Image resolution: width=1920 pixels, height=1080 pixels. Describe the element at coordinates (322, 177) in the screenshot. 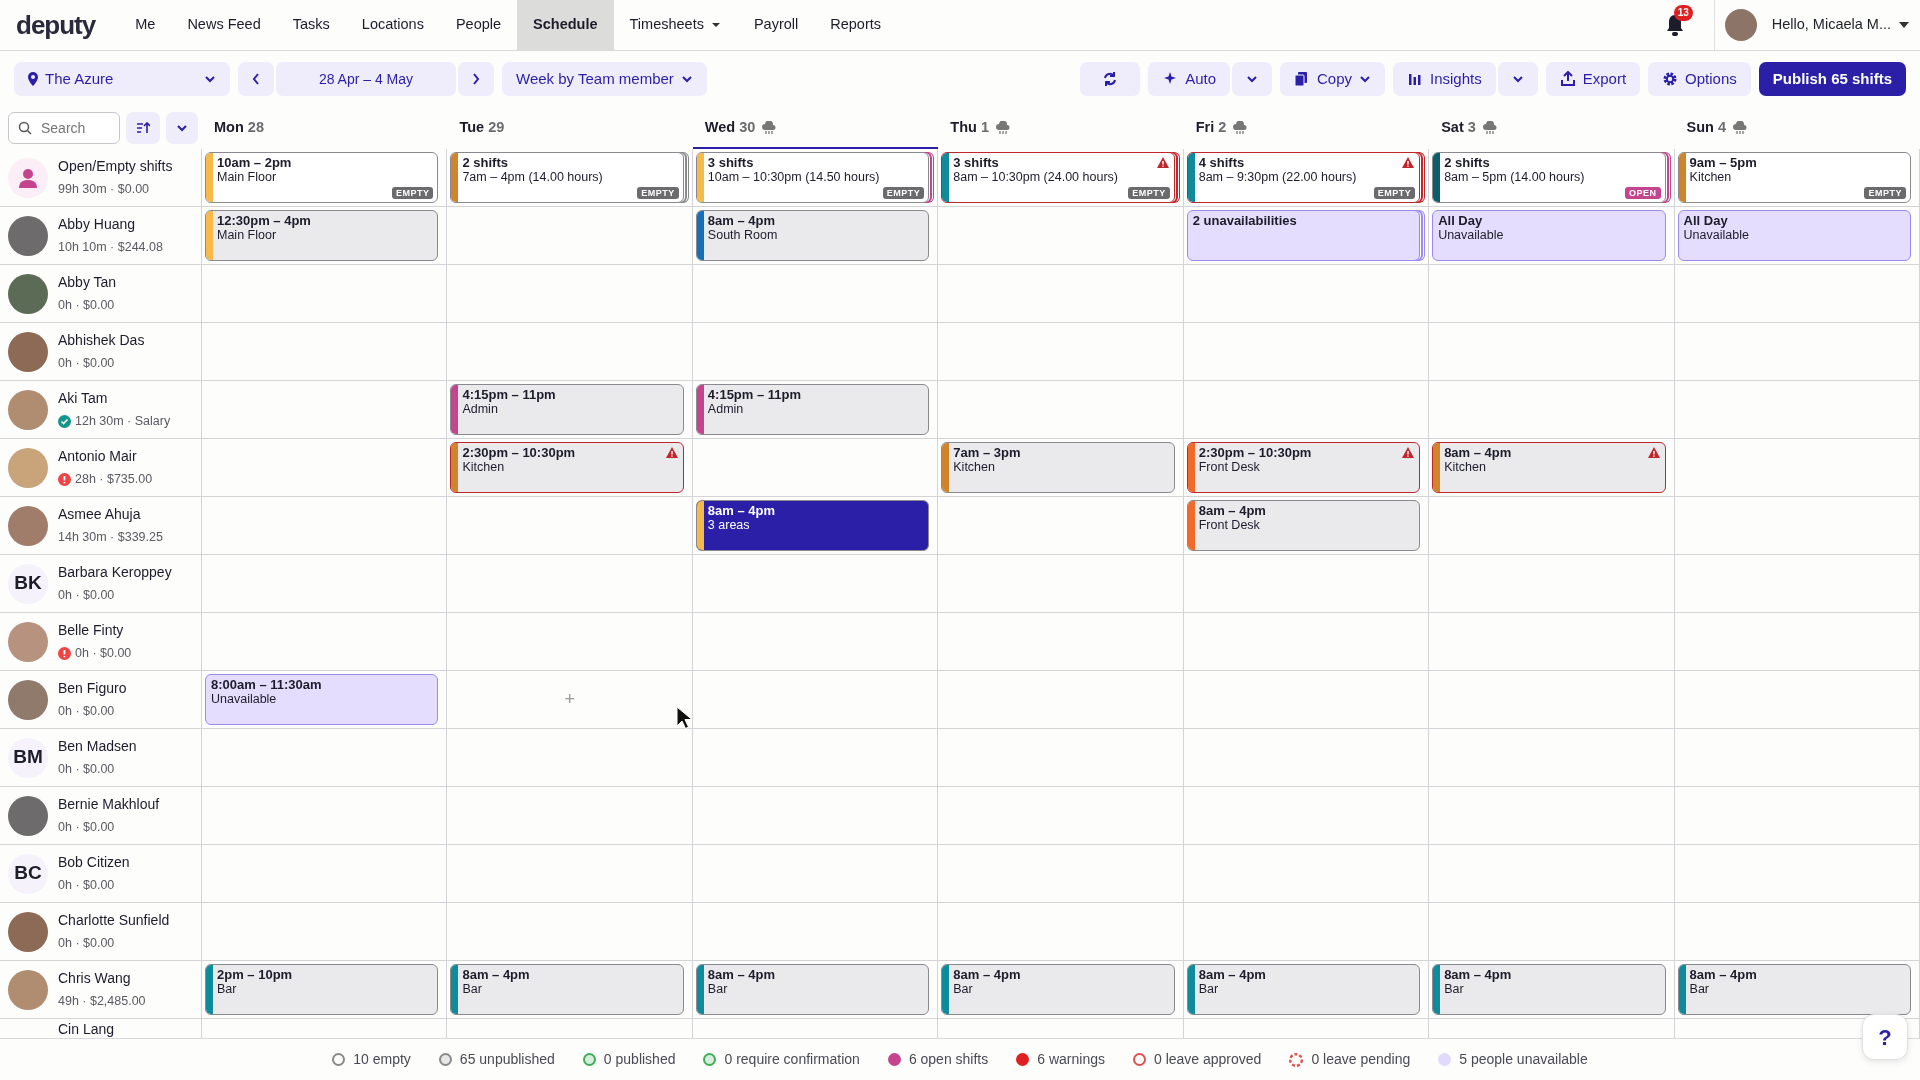

I see `open-shift-card: 10am – 2pm Main Floor EMPTY` at that location.